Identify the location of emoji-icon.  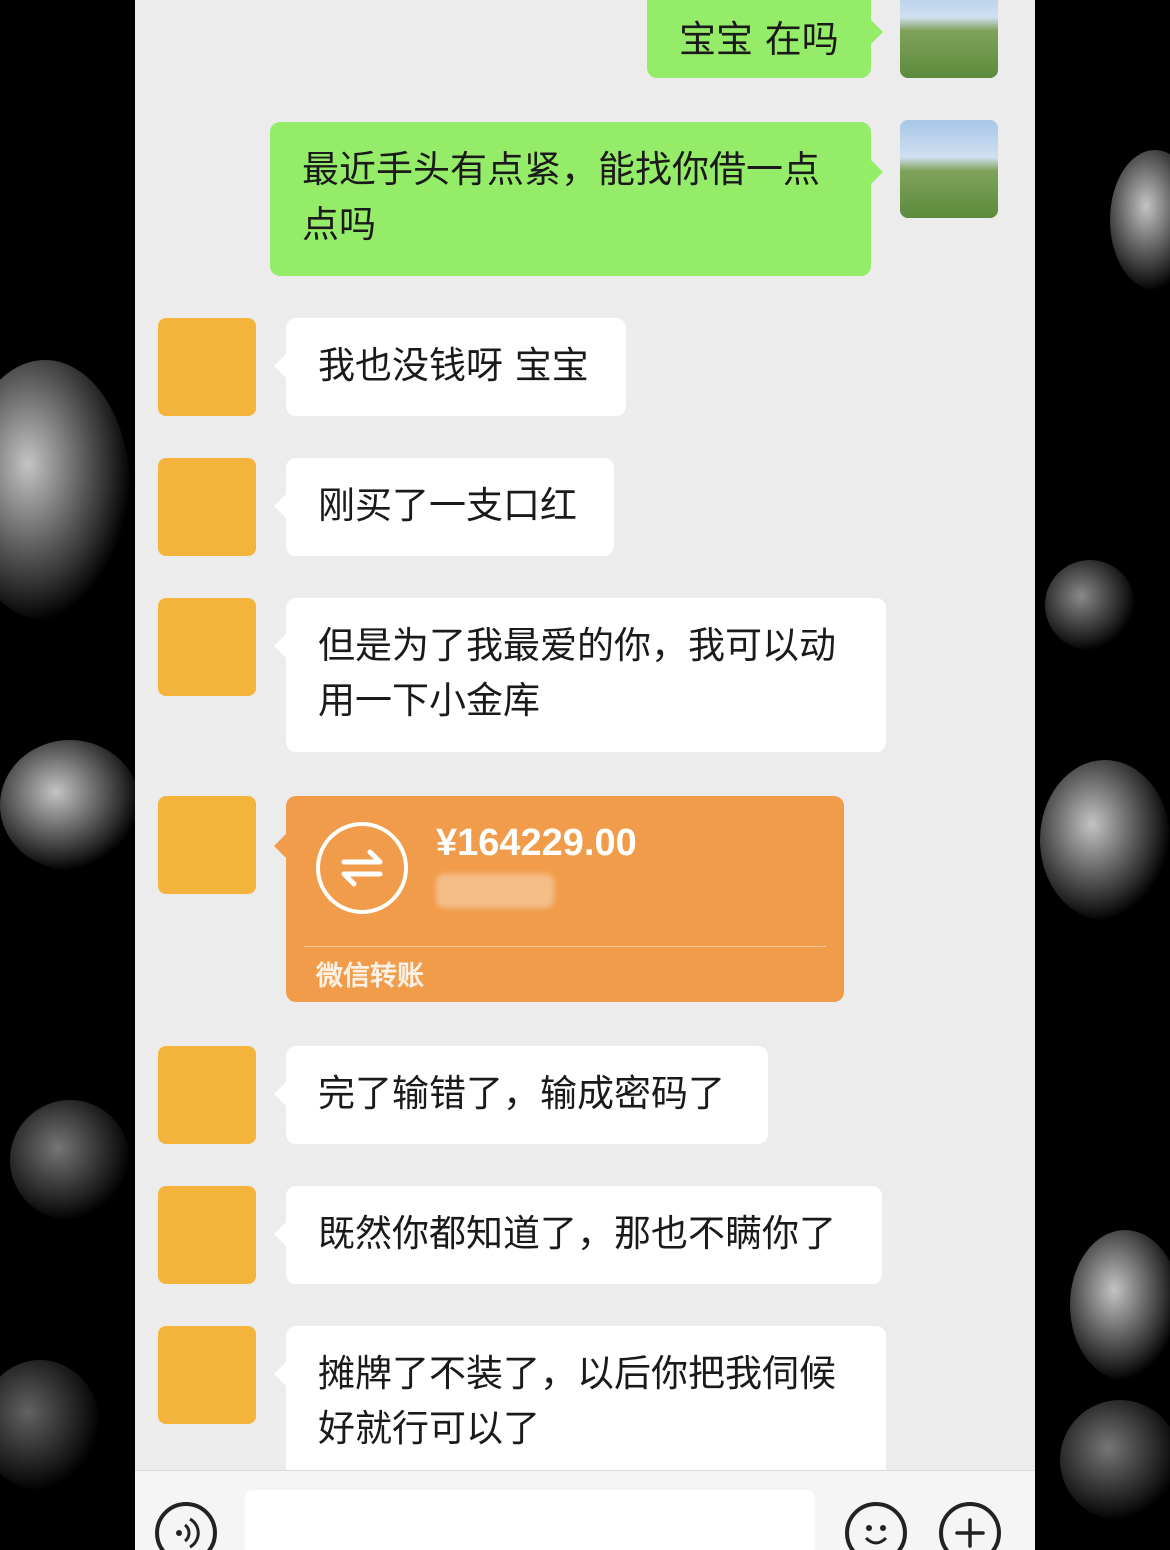
(876, 1526).